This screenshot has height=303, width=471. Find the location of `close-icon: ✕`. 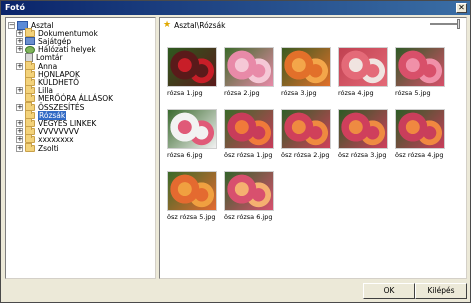

close-icon: ✕ is located at coordinates (461, 7).